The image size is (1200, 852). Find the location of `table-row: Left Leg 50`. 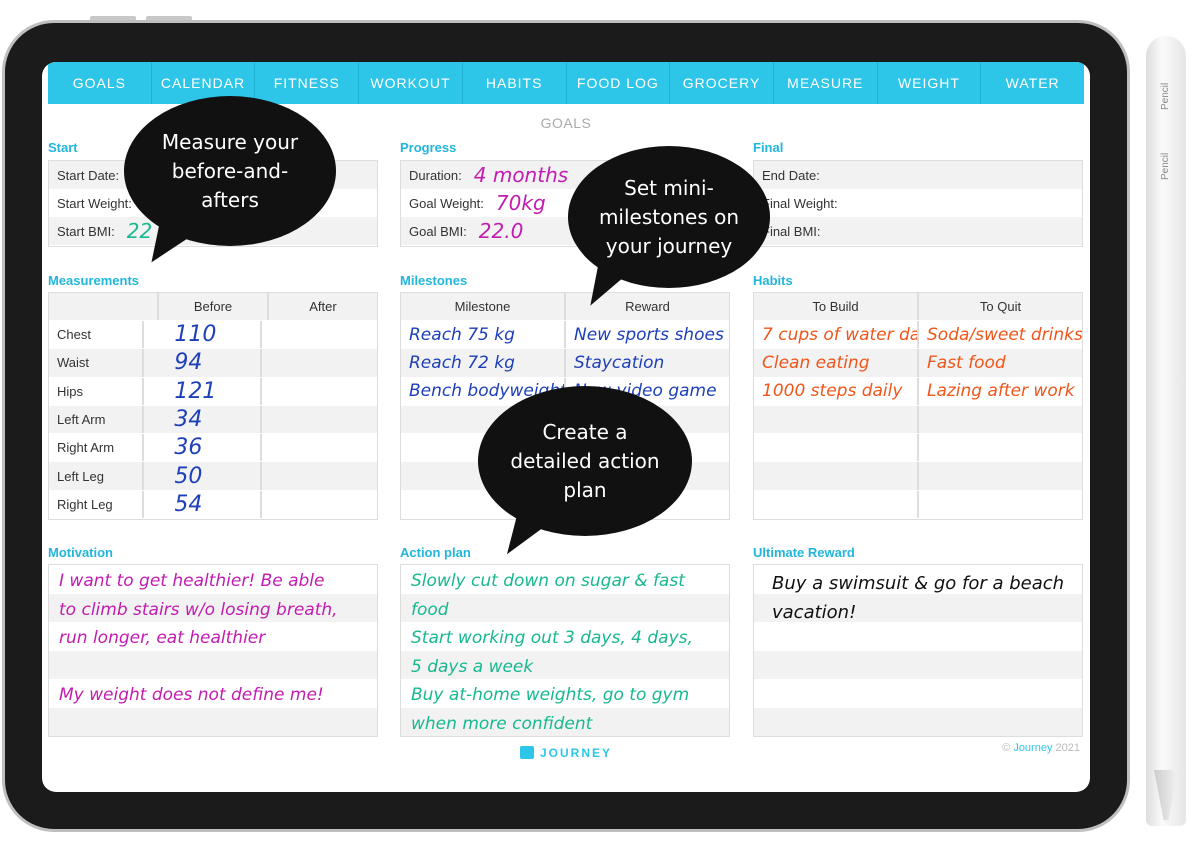

table-row: Left Leg 50 is located at coordinates (213, 476).